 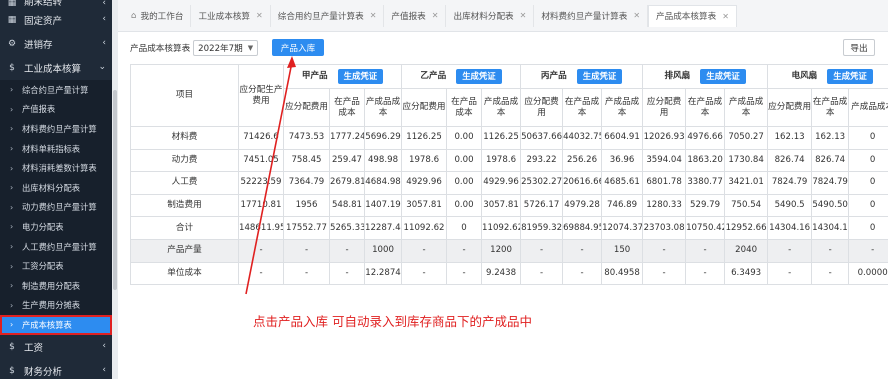 I want to click on sidebar-sub-item: › 出库材料分配表, so click(x=56, y=187).